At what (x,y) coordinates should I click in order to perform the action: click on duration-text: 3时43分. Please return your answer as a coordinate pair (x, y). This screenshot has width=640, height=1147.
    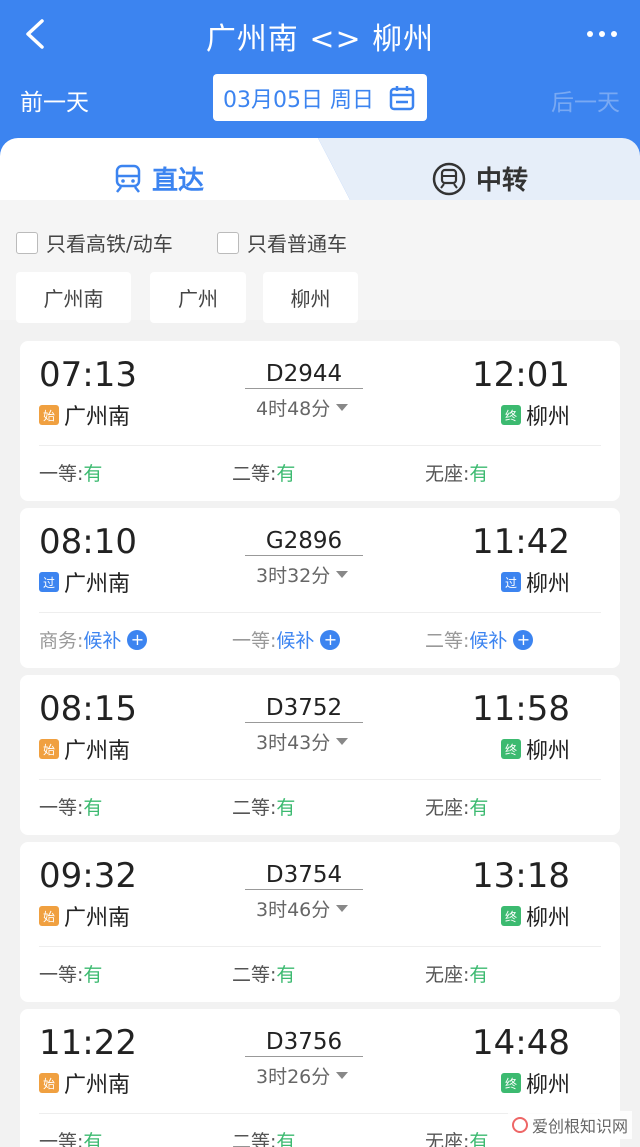
    Looking at the image, I should click on (293, 743).